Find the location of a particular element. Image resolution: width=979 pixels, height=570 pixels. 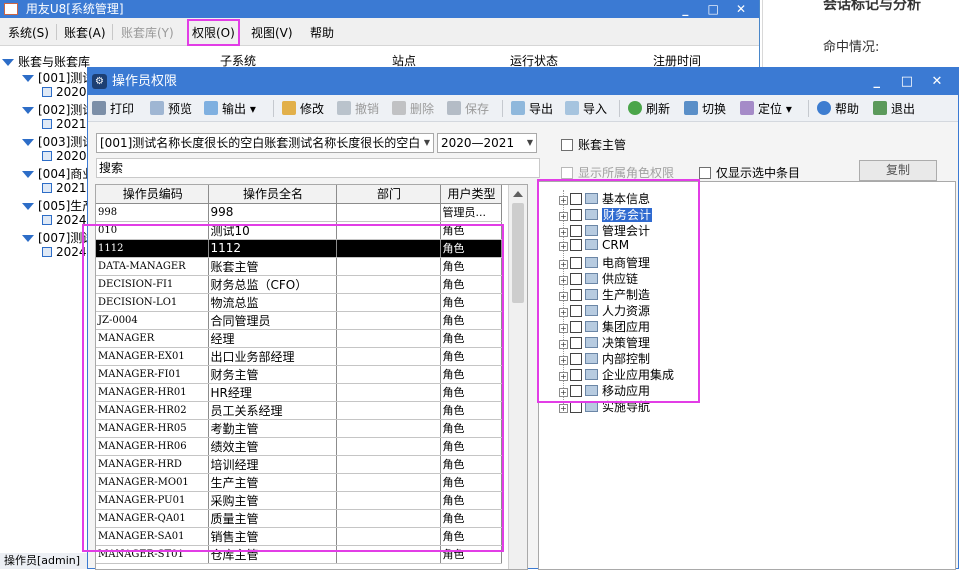

perm-node: + 人力资源 is located at coordinates (604, 310).